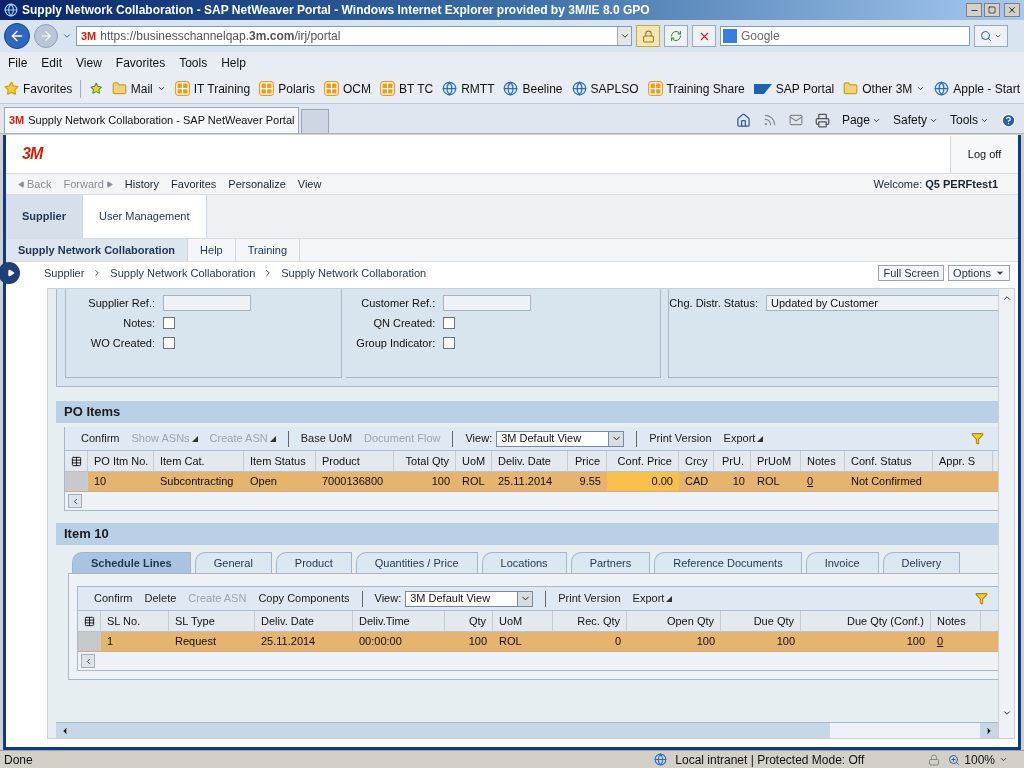 The width and height of the screenshot is (1024, 768). What do you see at coordinates (469, 621) in the screenshot?
I see `column-header: Qty` at bounding box center [469, 621].